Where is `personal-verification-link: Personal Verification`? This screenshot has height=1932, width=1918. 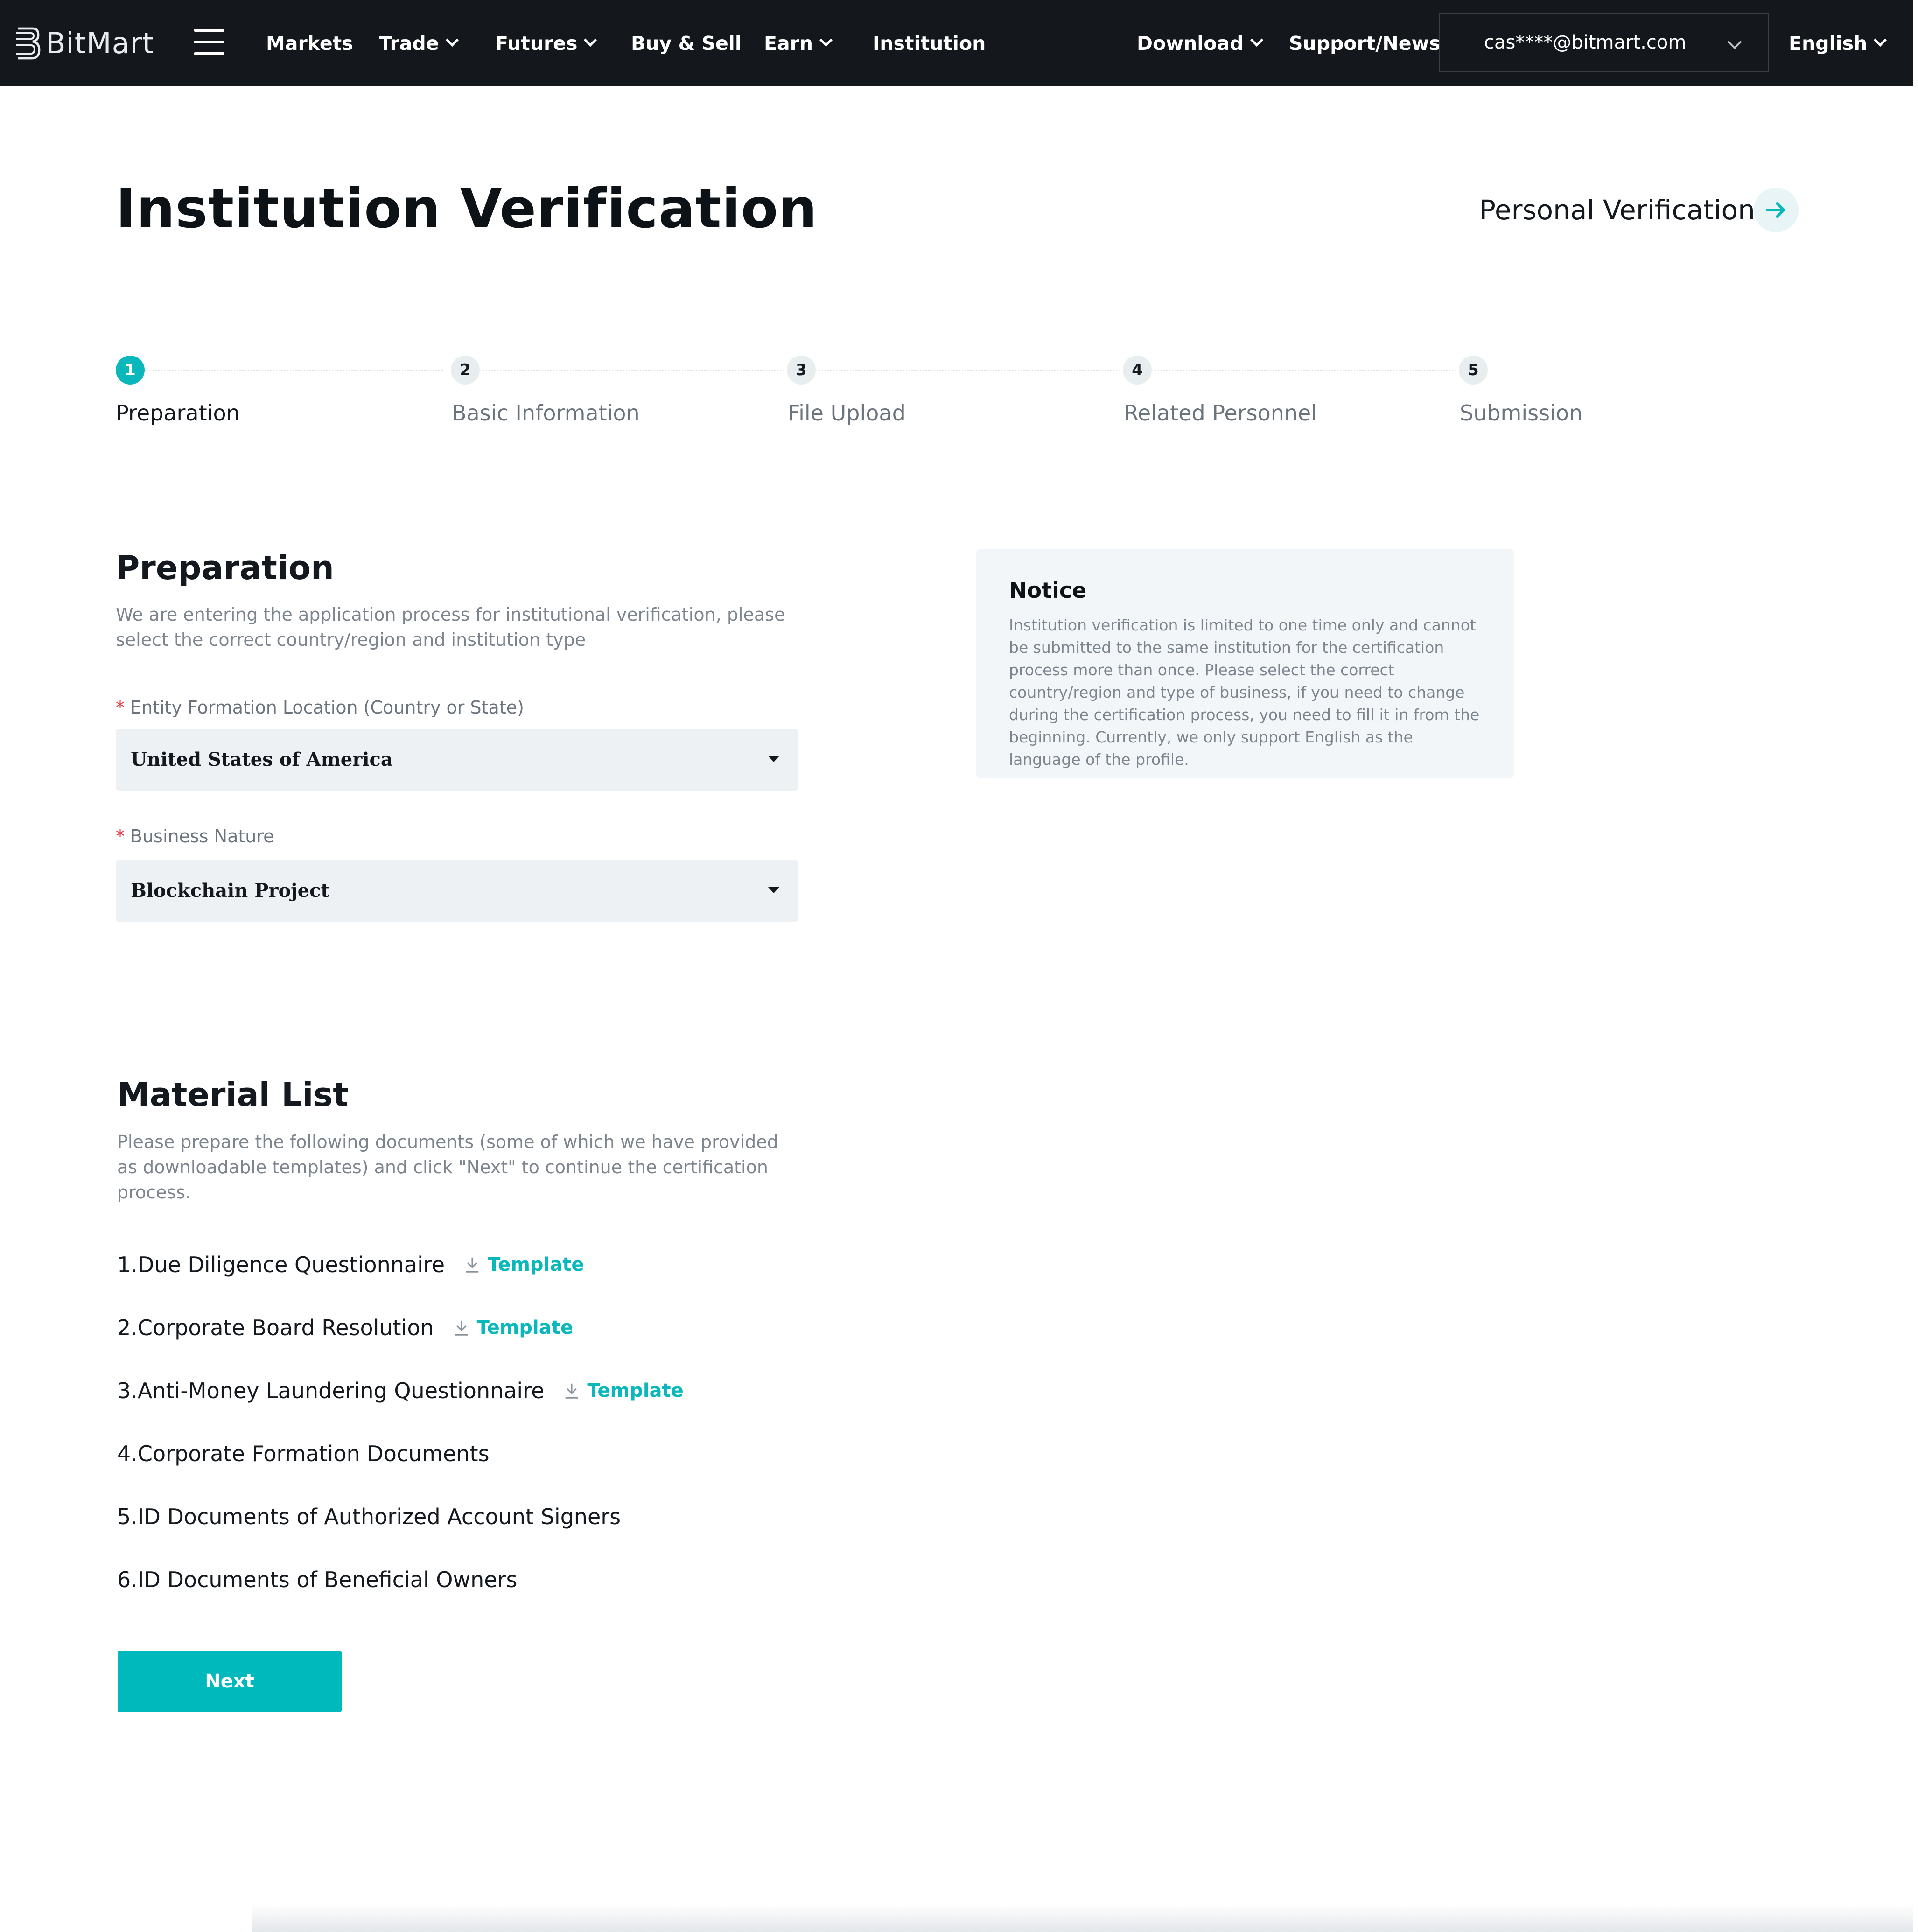
personal-verification-link: Personal Verification is located at coordinates (1617, 210).